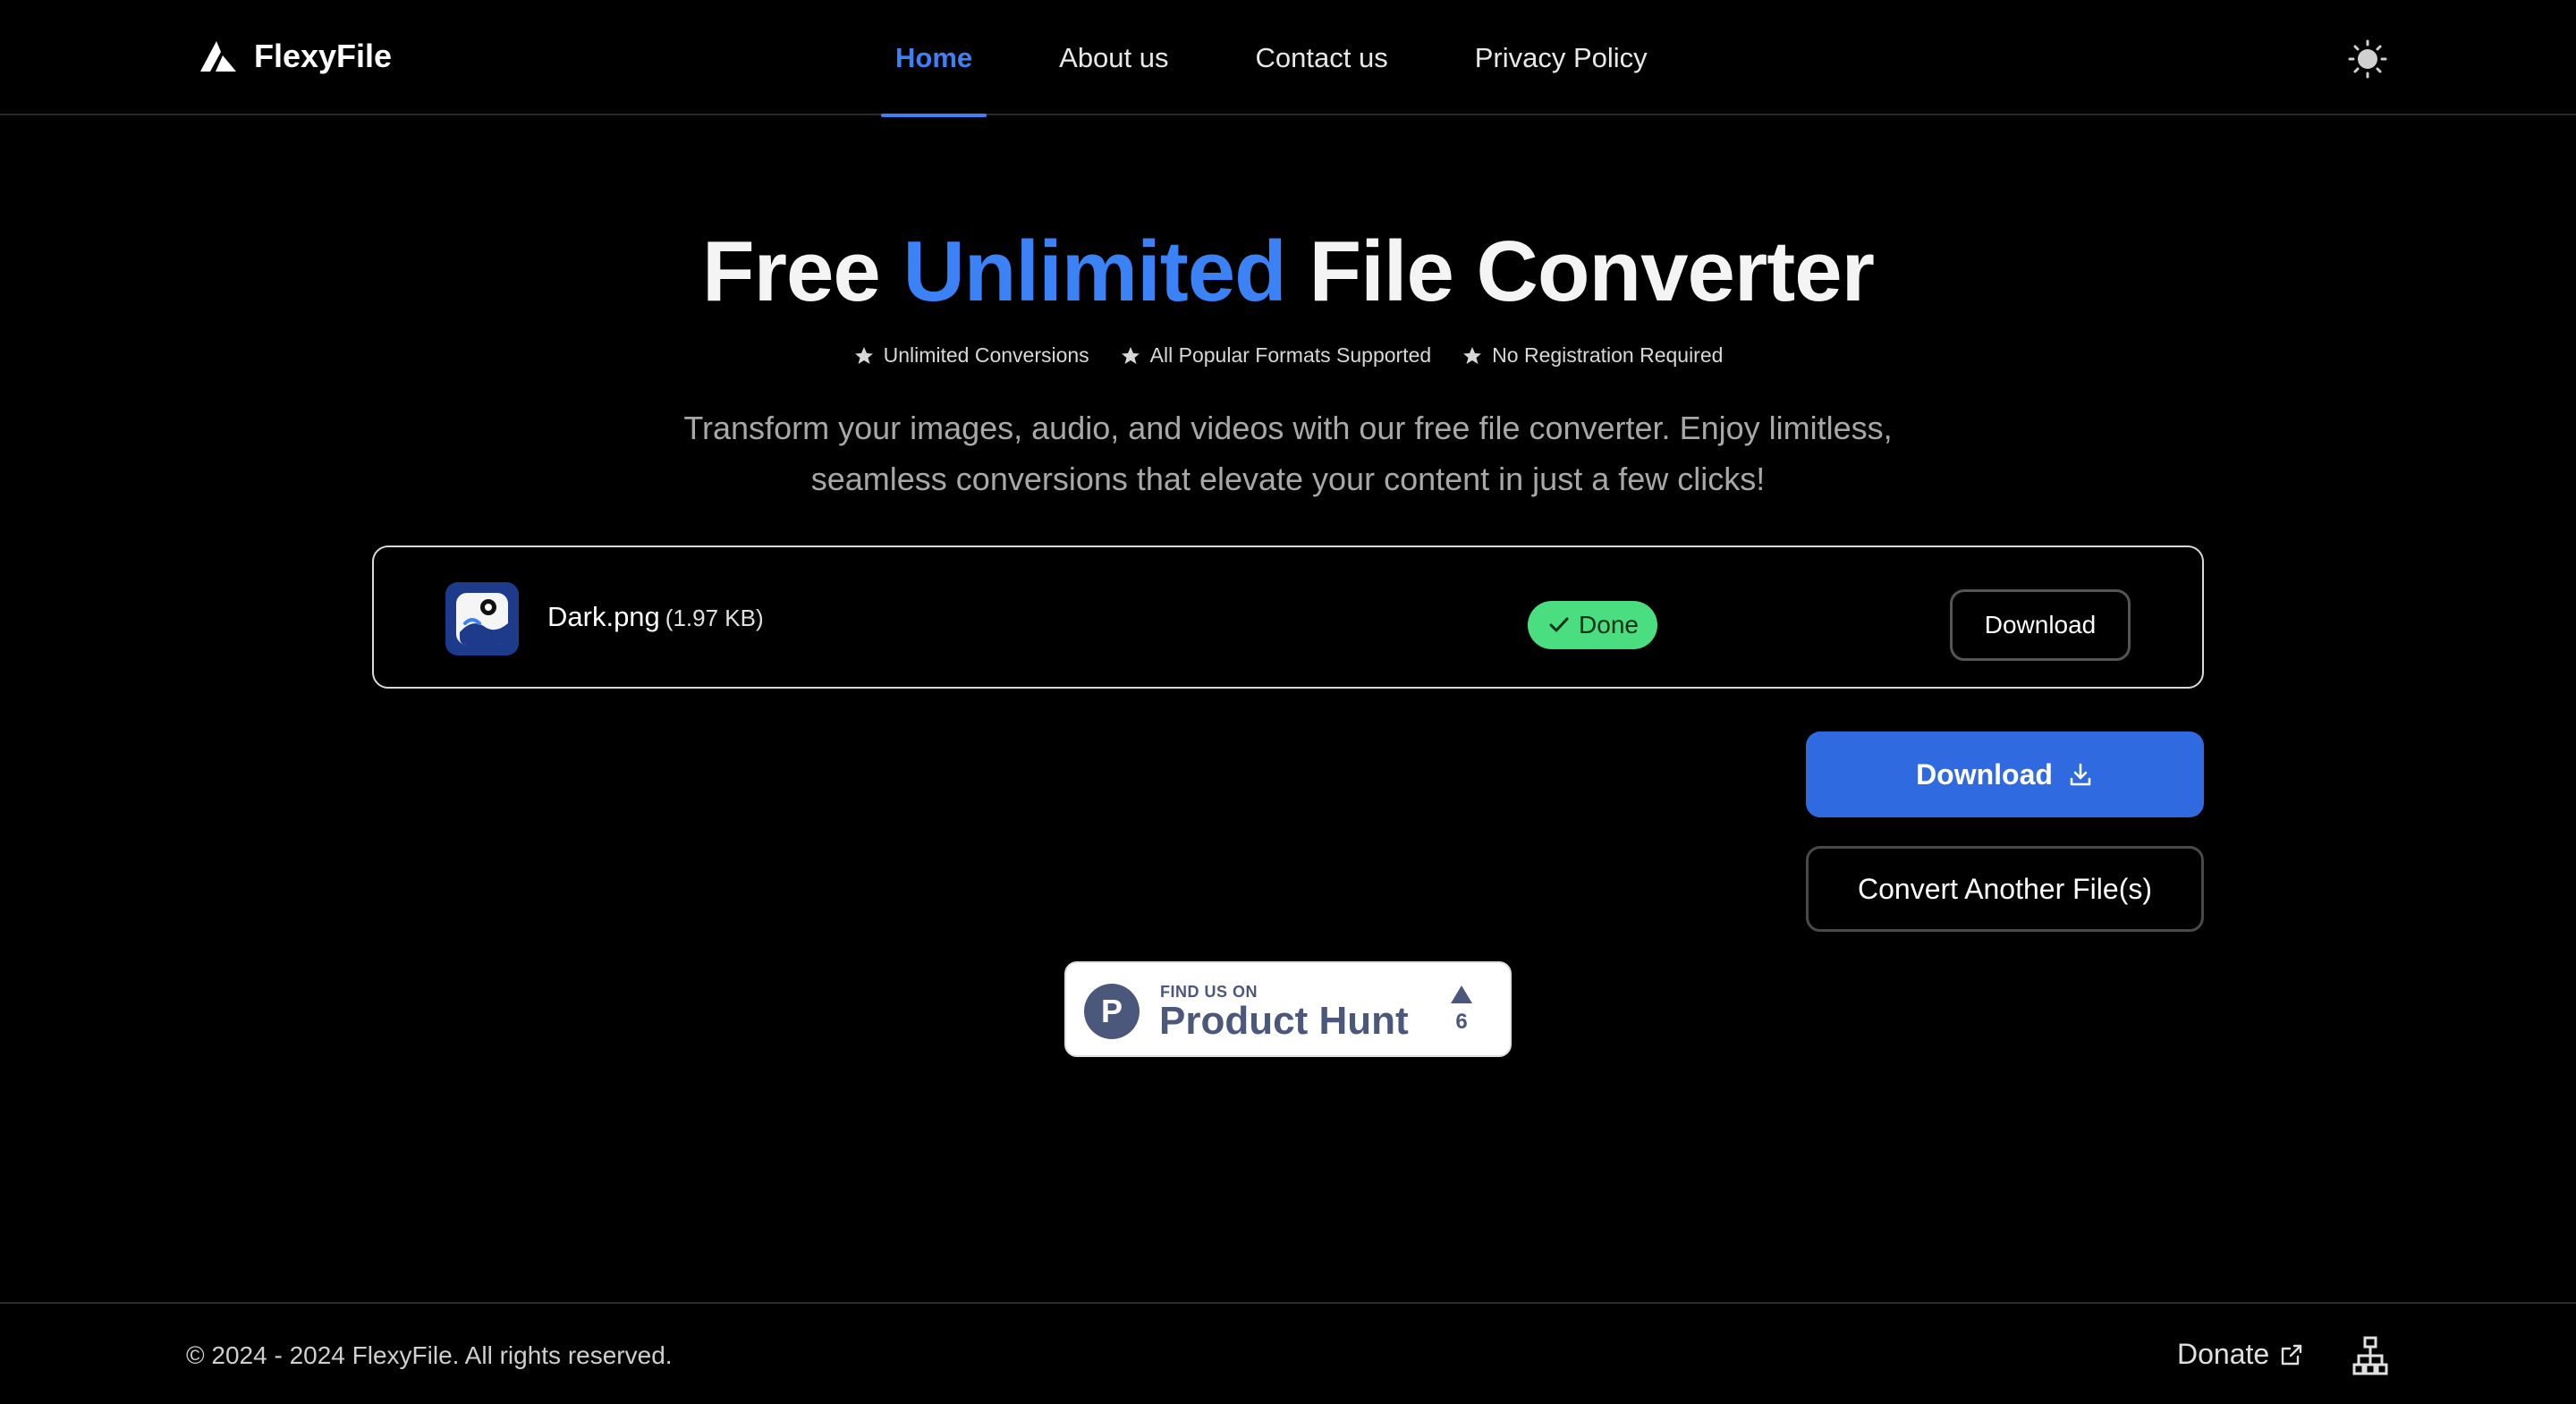  What do you see at coordinates (2223, 1354) in the screenshot?
I see `donate-label: Donate` at bounding box center [2223, 1354].